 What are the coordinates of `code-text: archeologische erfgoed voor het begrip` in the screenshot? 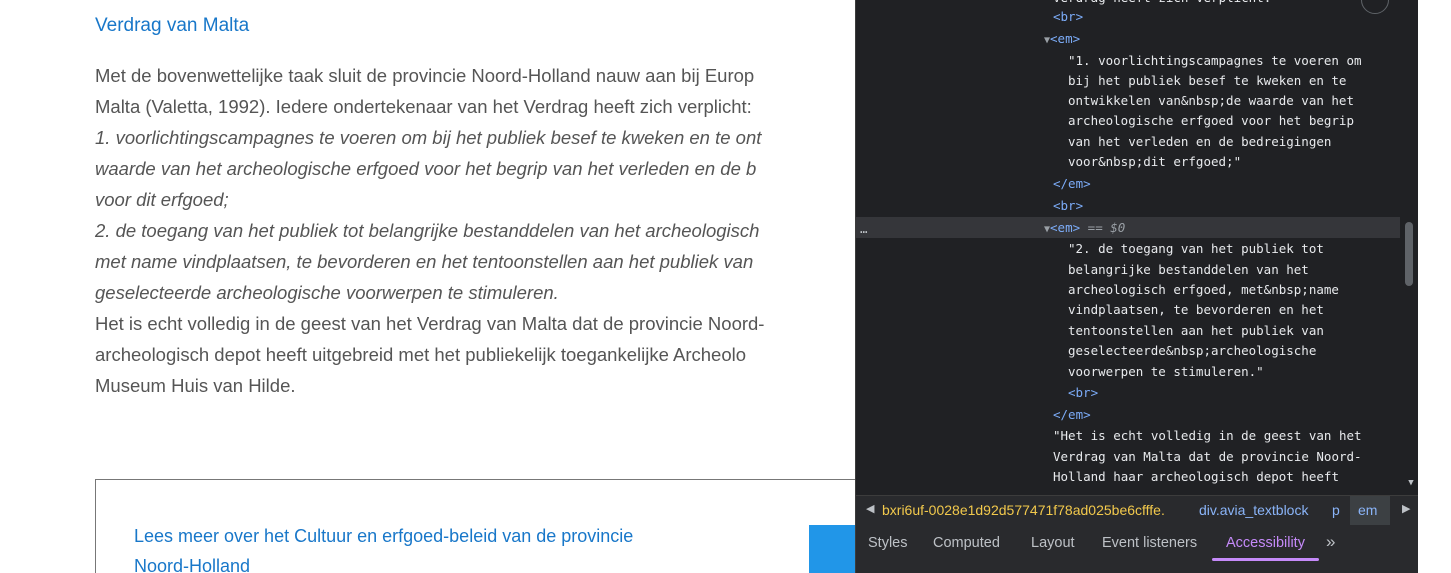 It's located at (1211, 120).